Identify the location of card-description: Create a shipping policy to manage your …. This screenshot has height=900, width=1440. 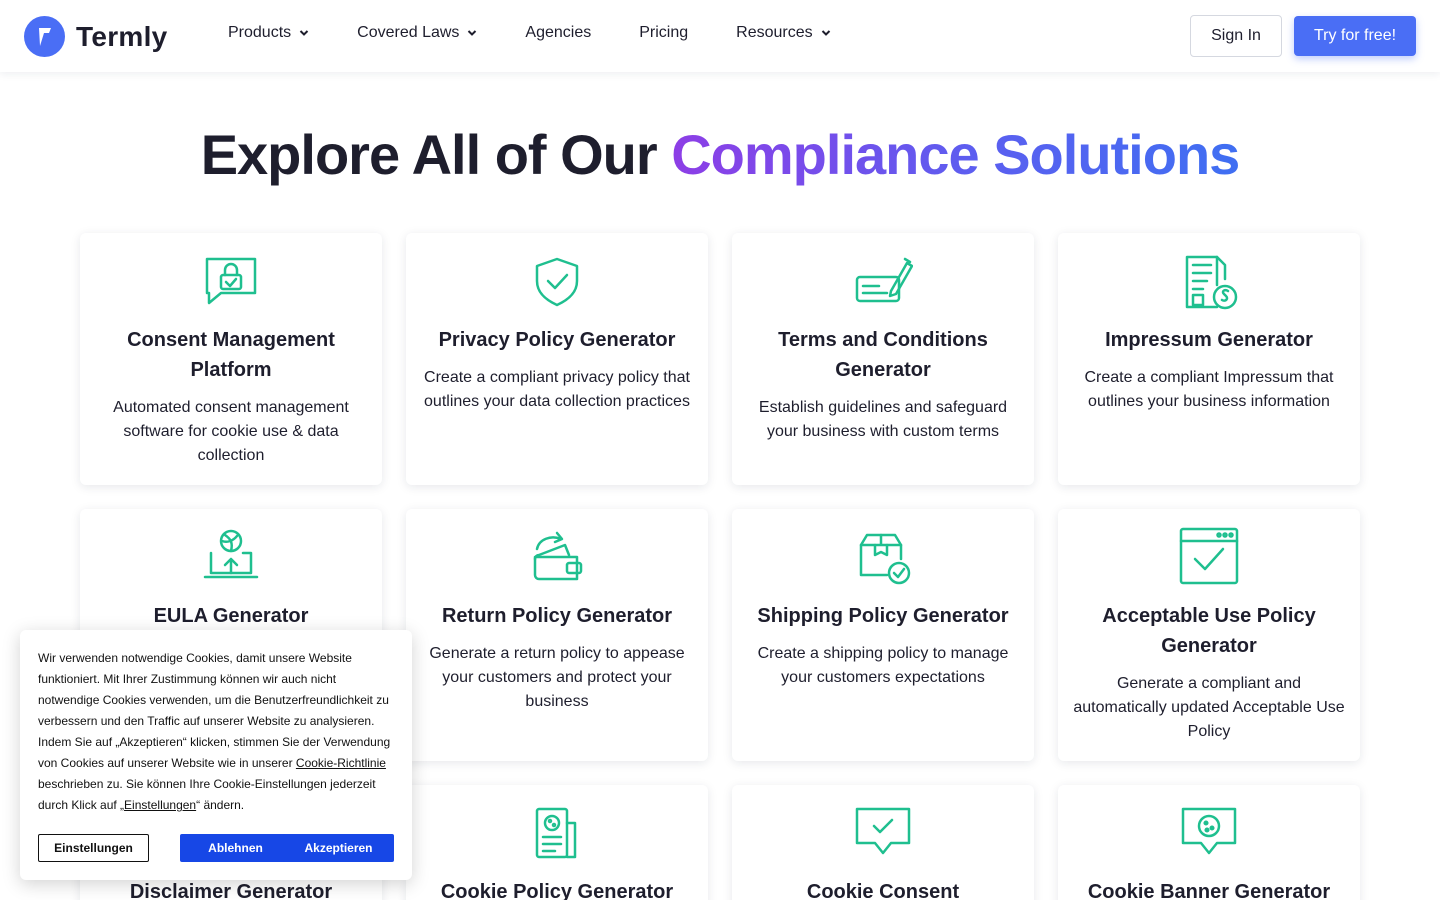
(883, 665).